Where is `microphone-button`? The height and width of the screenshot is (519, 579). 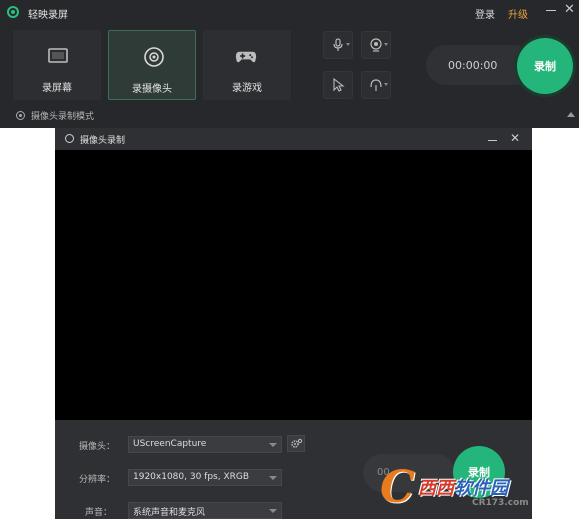
microphone-button is located at coordinates (338, 45).